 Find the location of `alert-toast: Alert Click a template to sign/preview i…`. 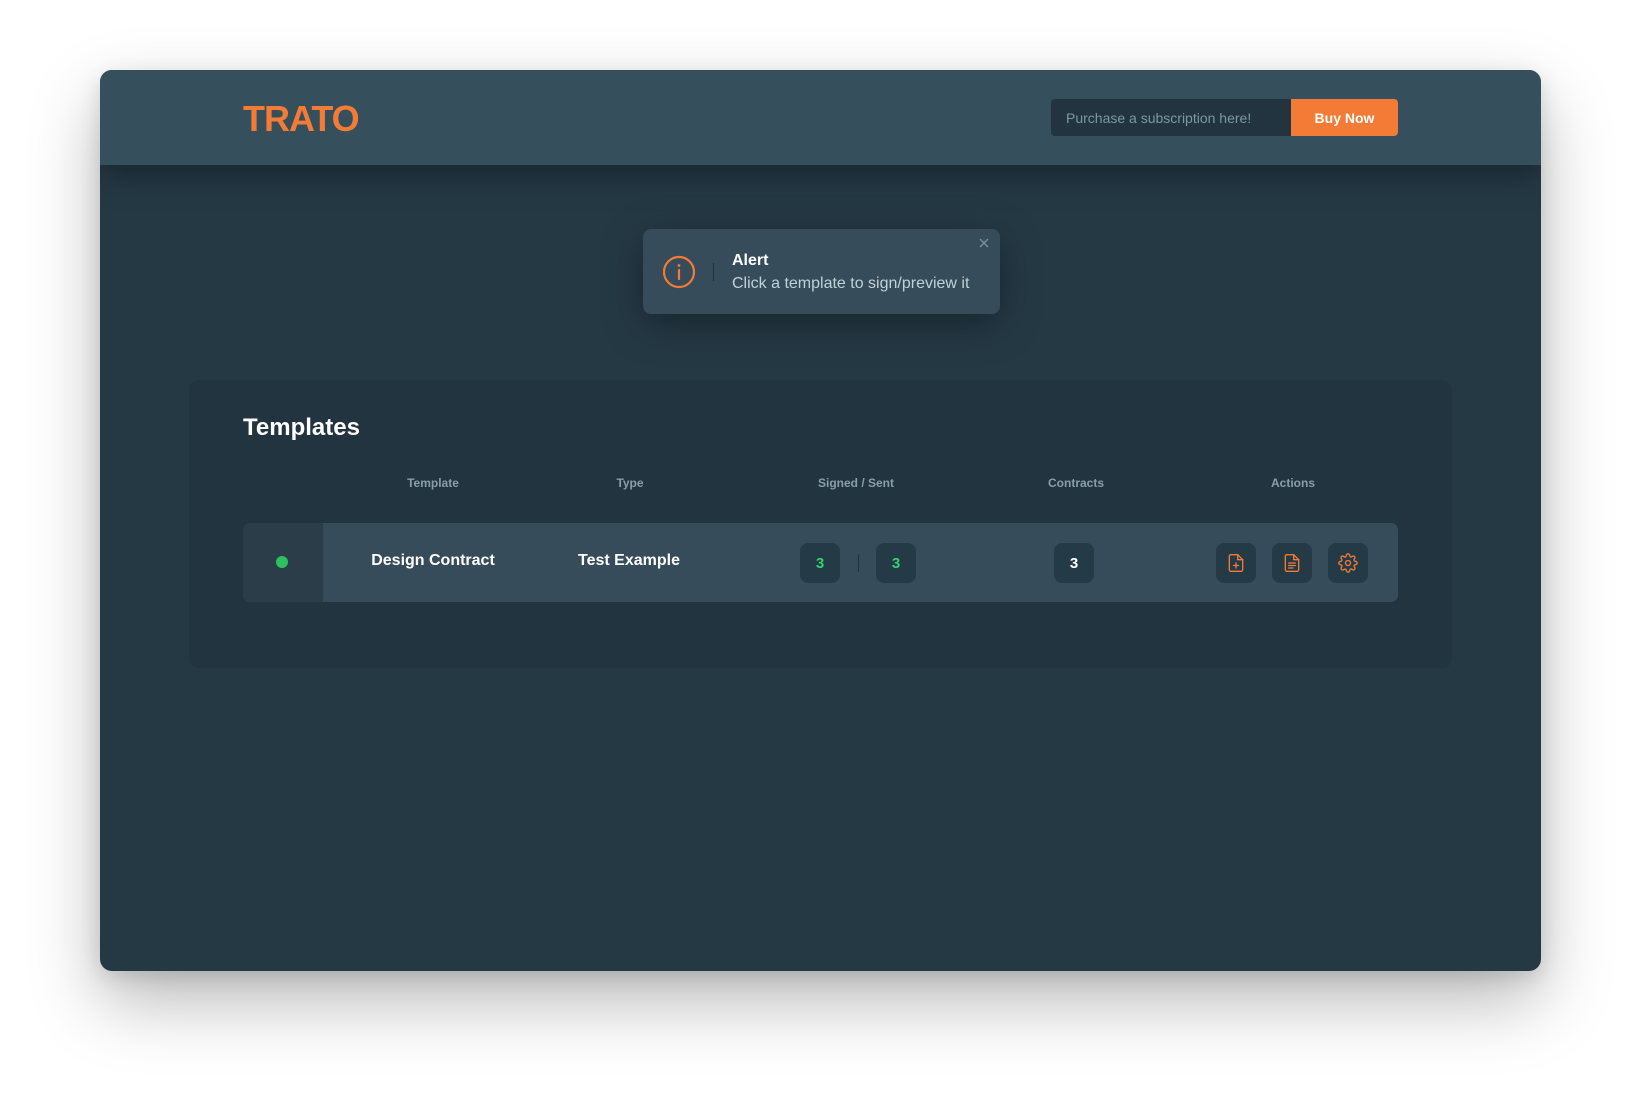

alert-toast: Alert Click a template to sign/preview i… is located at coordinates (821, 271).